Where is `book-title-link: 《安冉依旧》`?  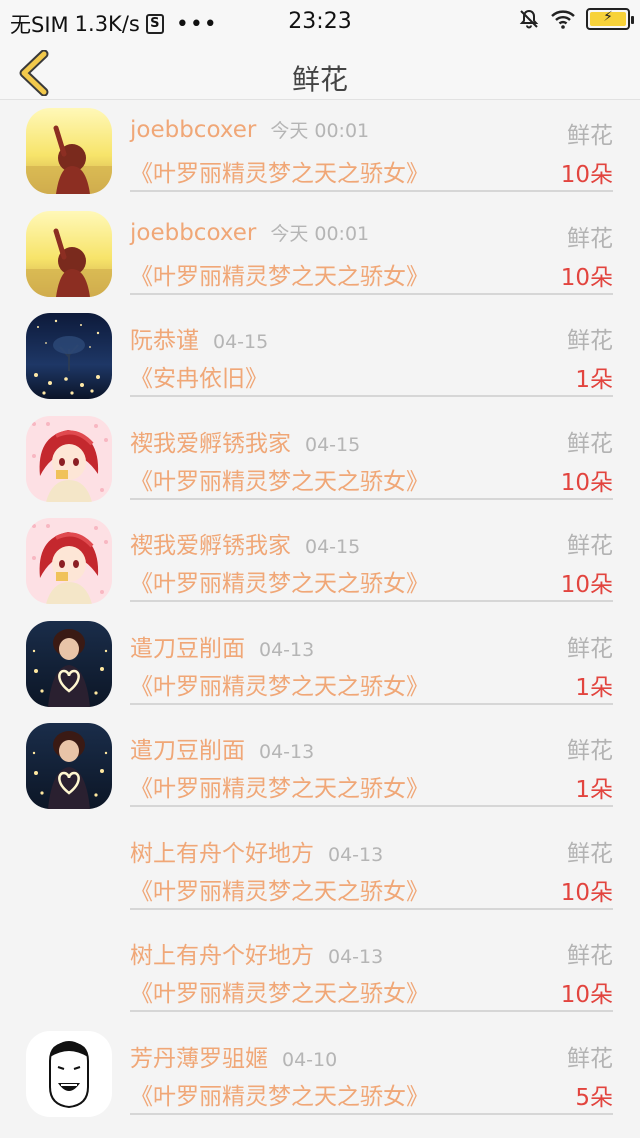 book-title-link: 《安冉依旧》 is located at coordinates (199, 376).